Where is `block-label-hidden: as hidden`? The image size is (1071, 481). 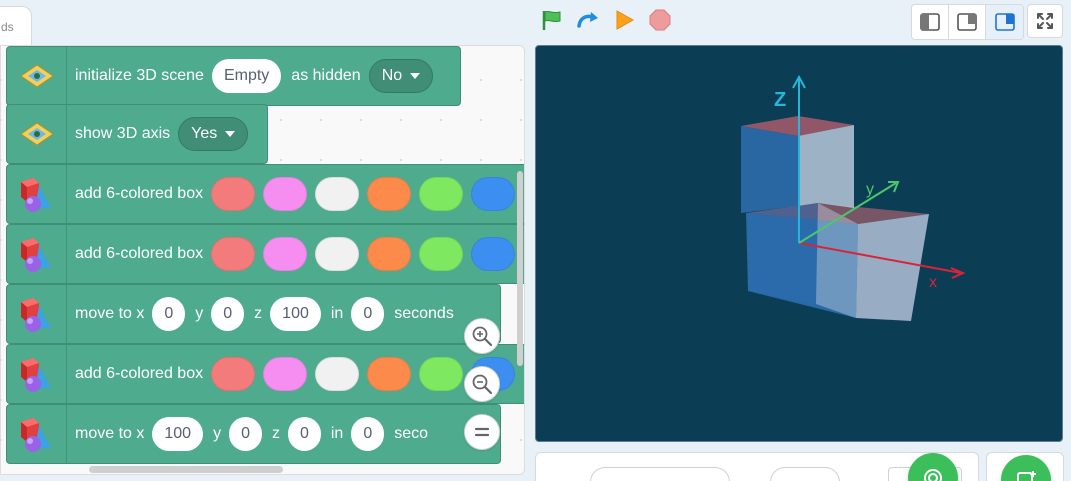
block-label-hidden: as hidden is located at coordinates (326, 75).